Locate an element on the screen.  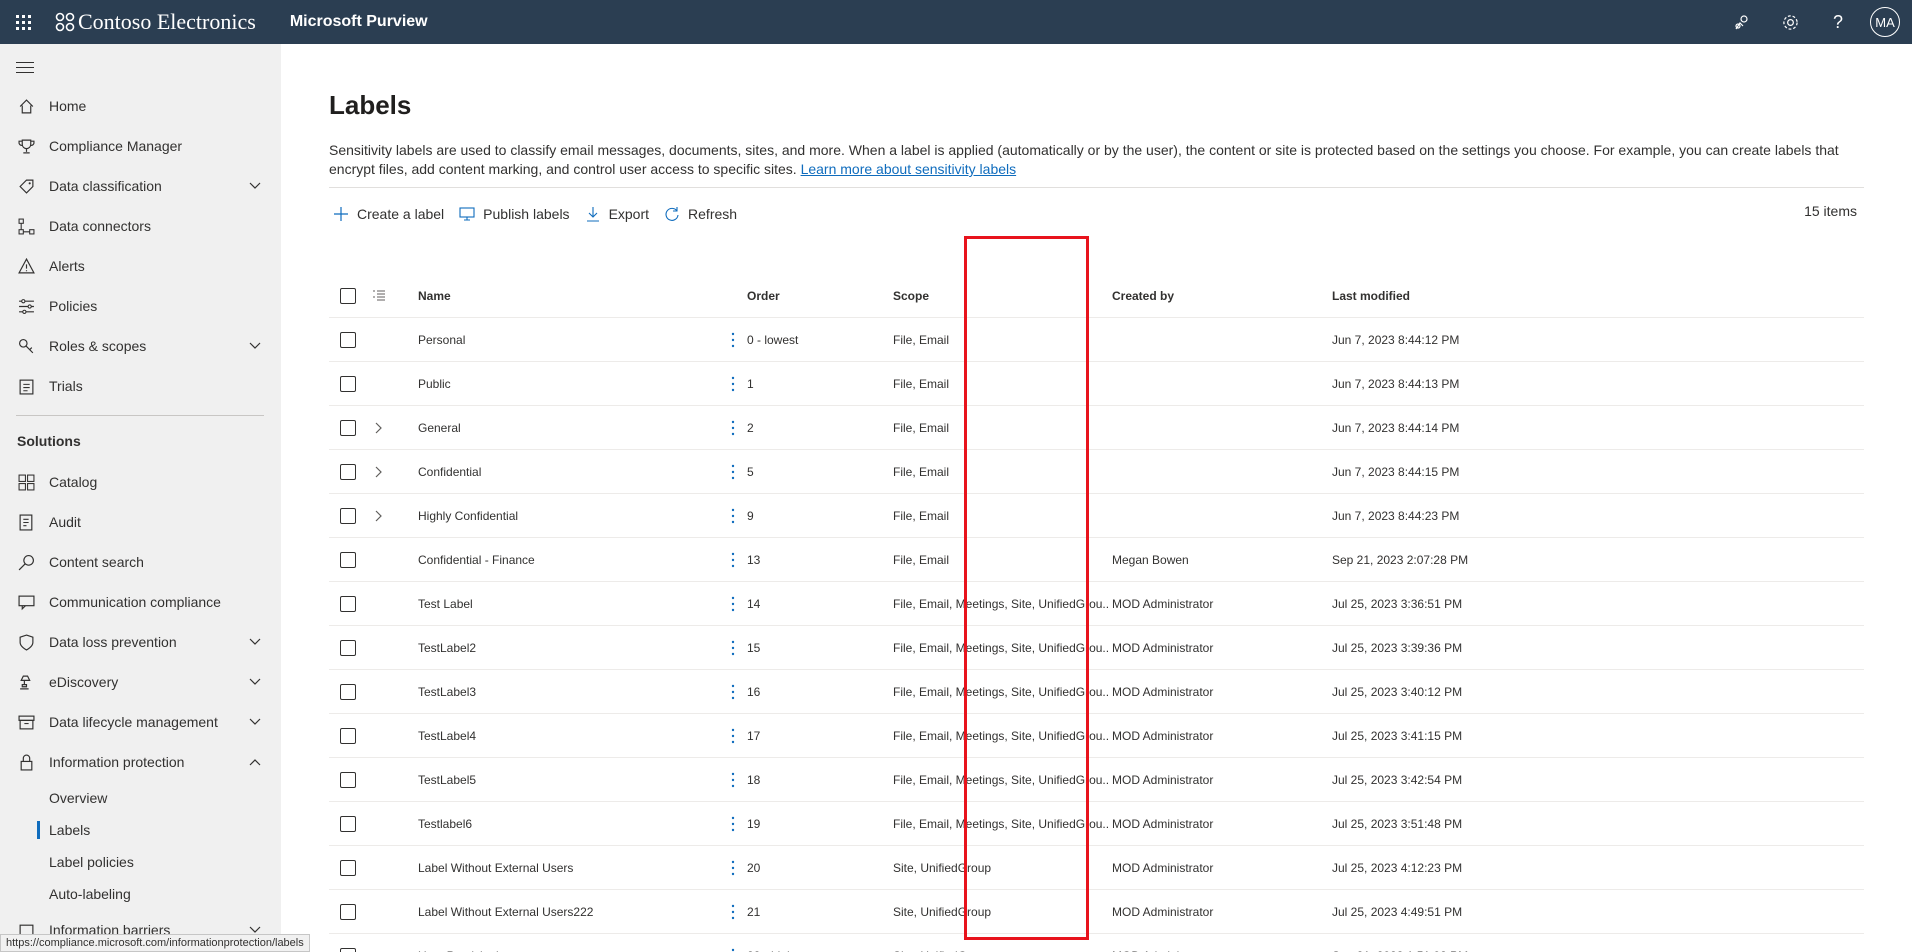
label-name: Testlabel6 is located at coordinates (568, 824).